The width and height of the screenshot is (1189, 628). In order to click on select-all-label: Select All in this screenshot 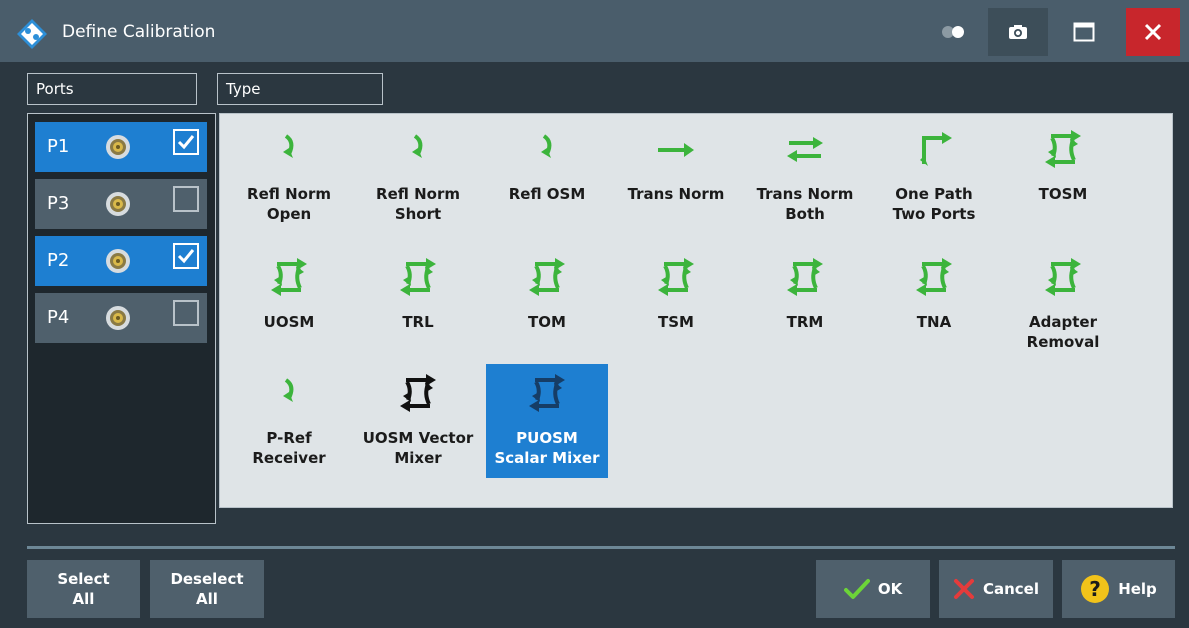, I will do `click(83, 589)`.